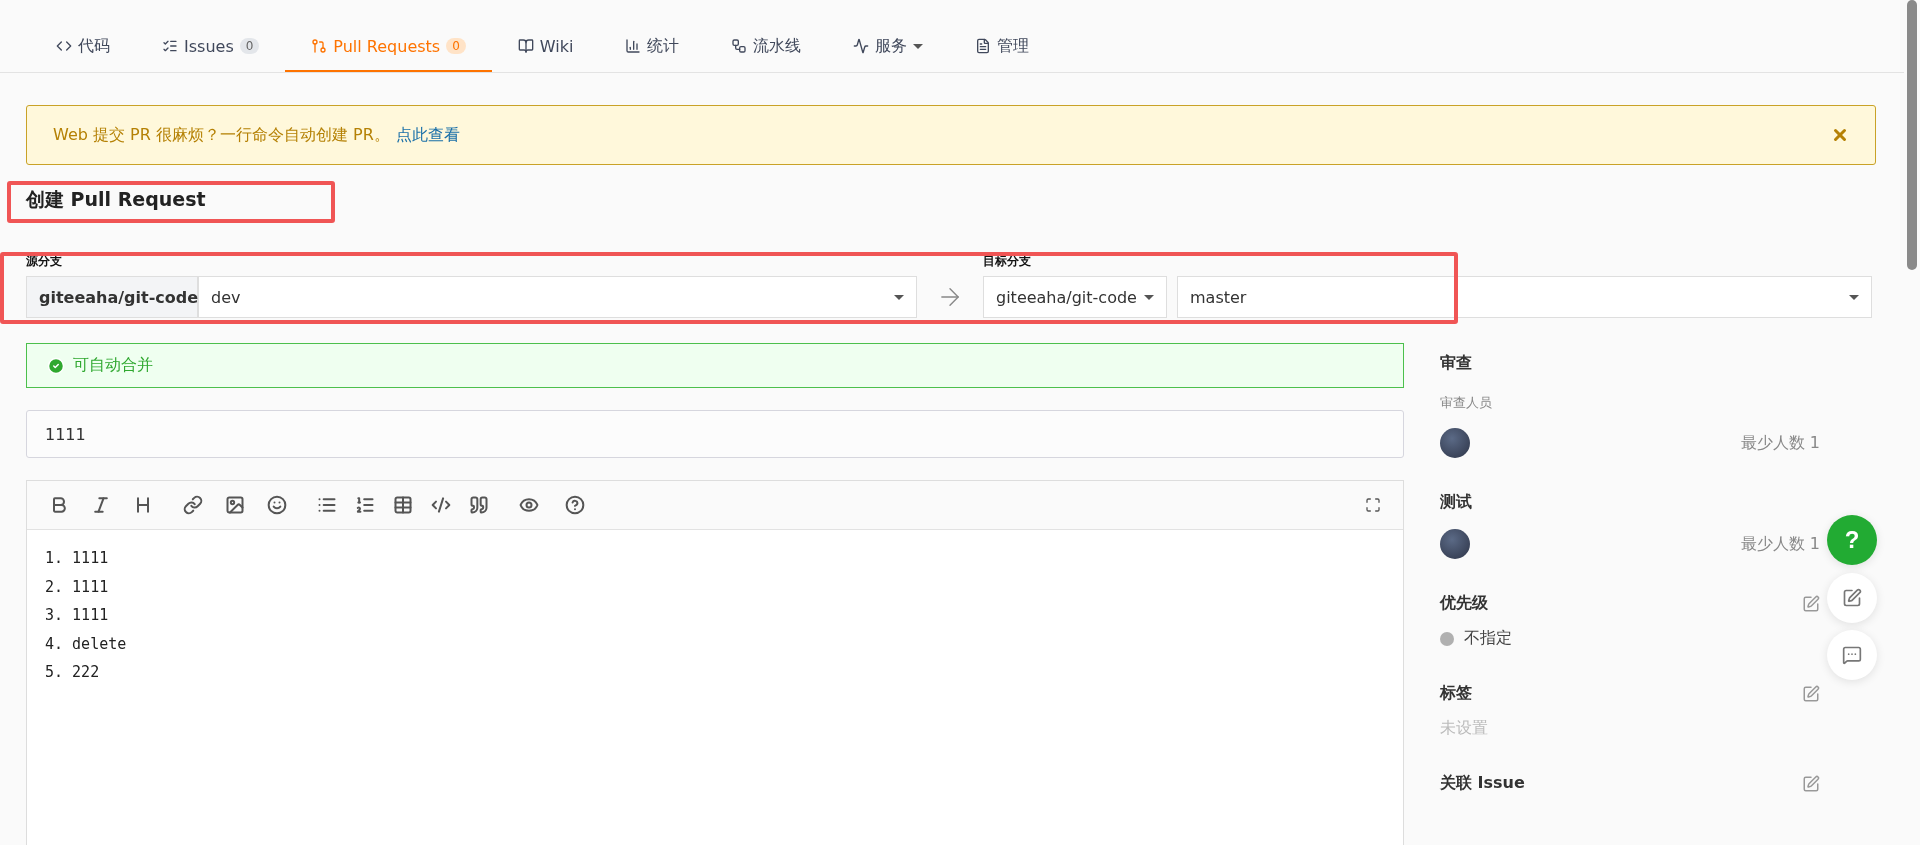  What do you see at coordinates (403, 505) in the screenshot?
I see `table-icon` at bounding box center [403, 505].